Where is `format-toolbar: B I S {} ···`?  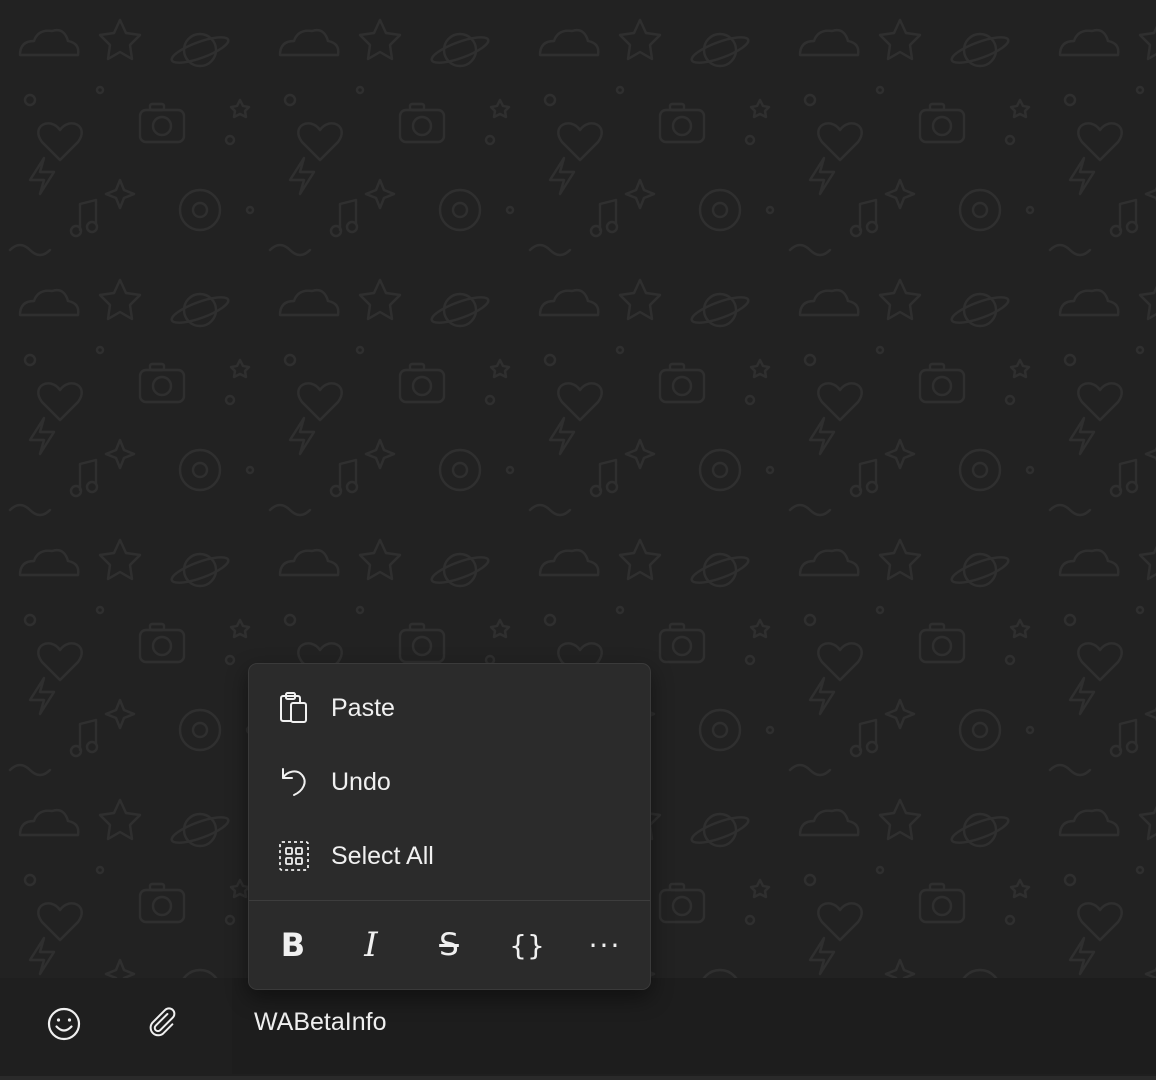 format-toolbar: B I S {} ··· is located at coordinates (449, 945).